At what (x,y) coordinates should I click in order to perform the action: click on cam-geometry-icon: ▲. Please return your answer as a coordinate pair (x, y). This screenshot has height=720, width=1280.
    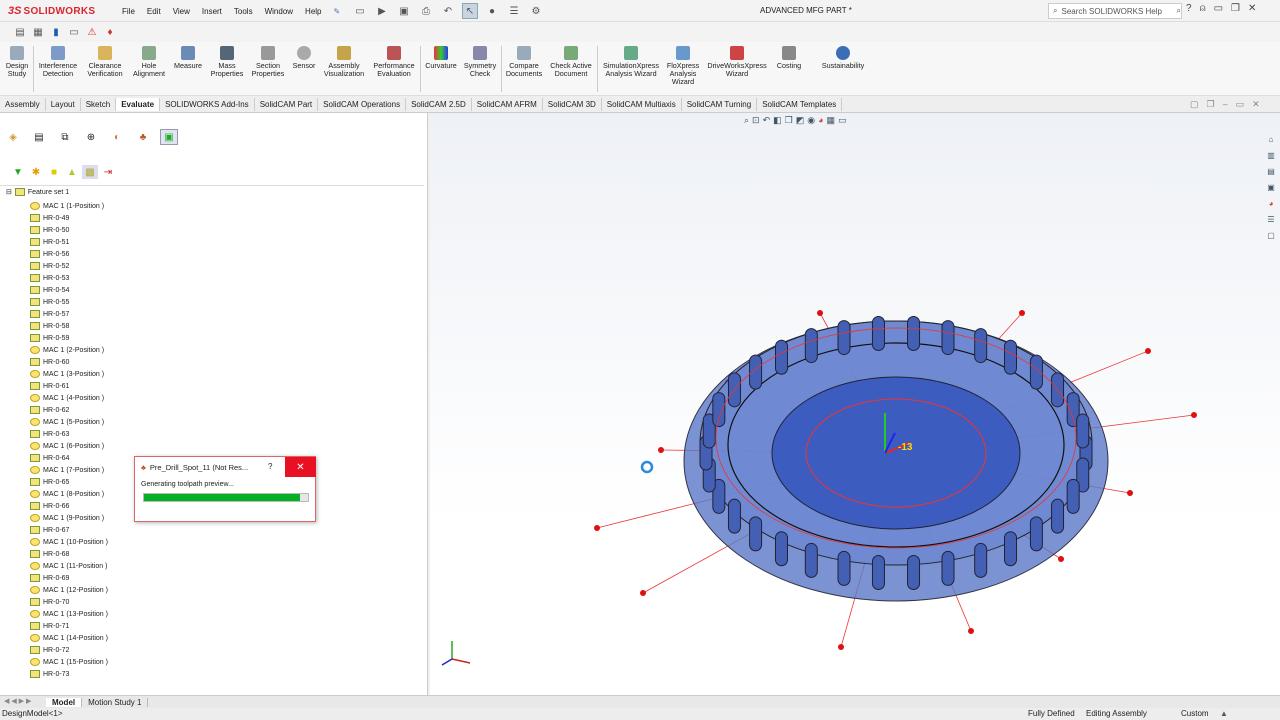
    Looking at the image, I should click on (72, 172).